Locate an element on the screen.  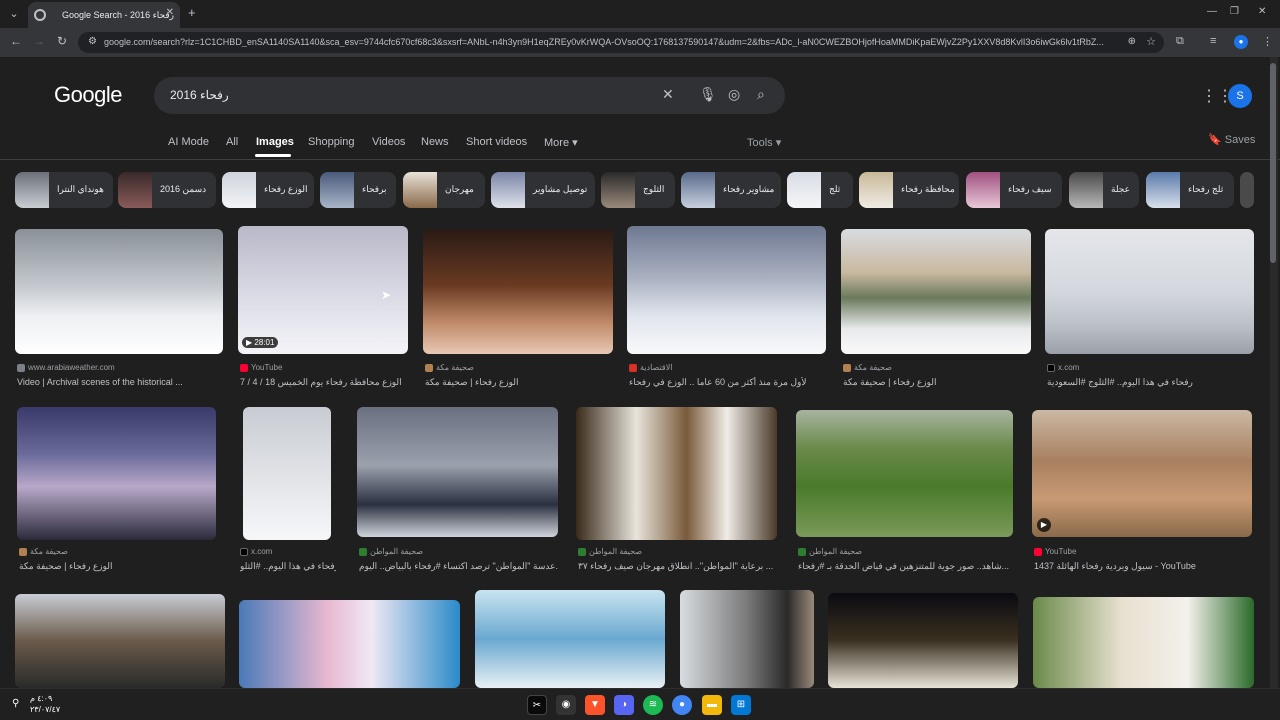
refine-chip: مشاوير رفحاء is located at coordinates (731, 190).